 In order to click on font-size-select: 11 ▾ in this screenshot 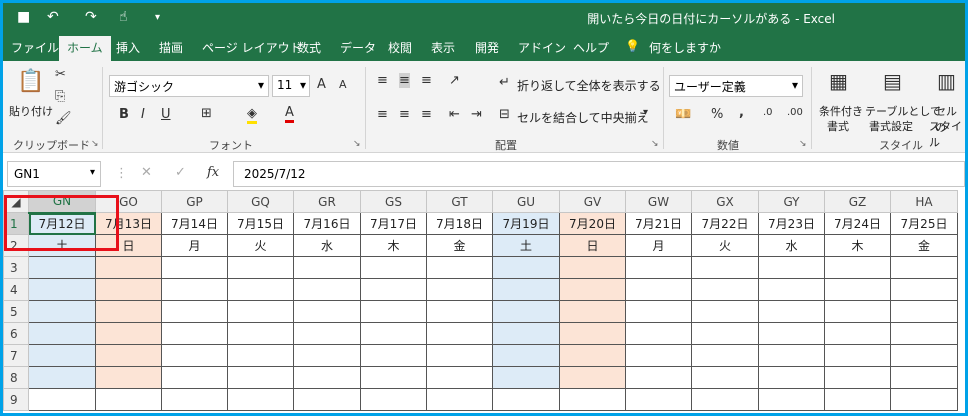, I will do `click(291, 86)`.